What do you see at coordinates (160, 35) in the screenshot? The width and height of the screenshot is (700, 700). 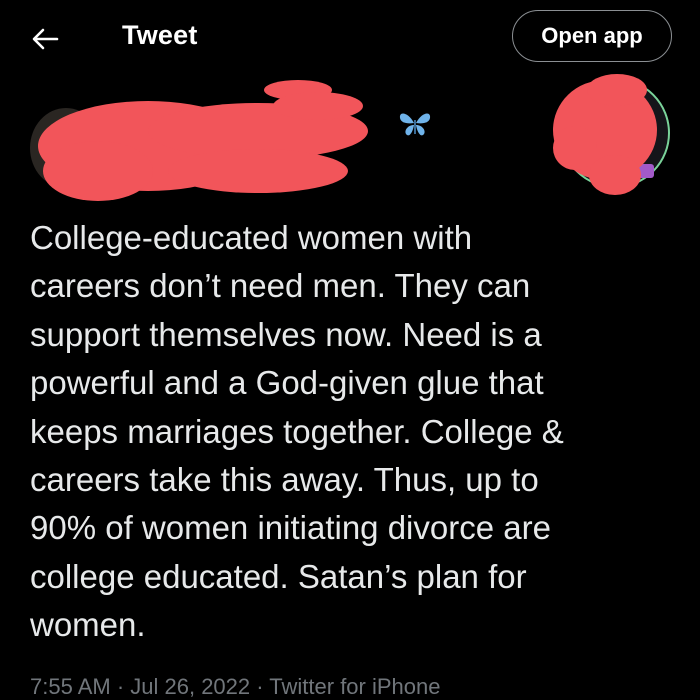 I see `page-title: Tweet` at bounding box center [160, 35].